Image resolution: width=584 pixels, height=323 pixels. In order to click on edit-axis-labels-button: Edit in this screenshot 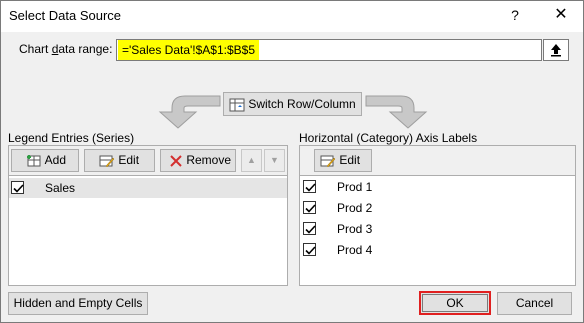, I will do `click(343, 160)`.